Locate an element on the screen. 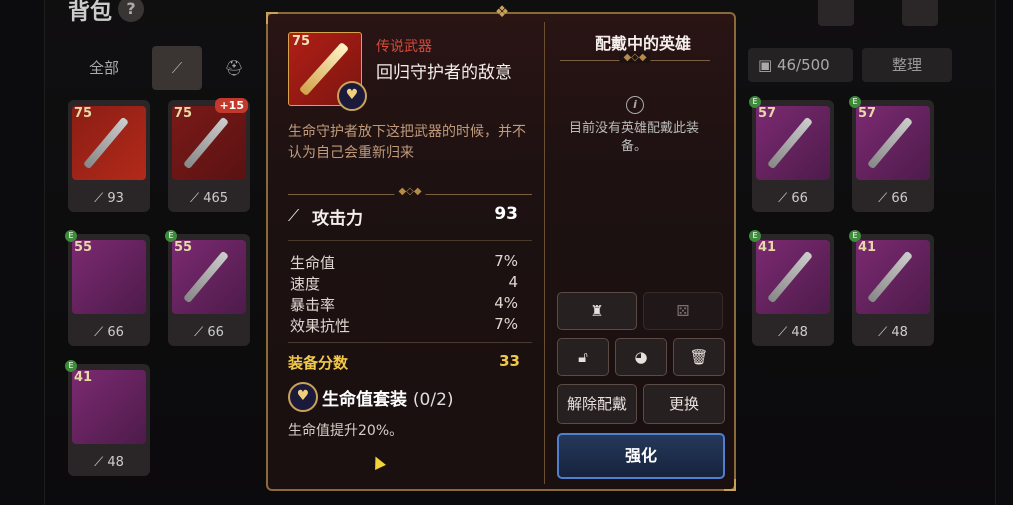 The width and height of the screenshot is (1013, 505). item-rarity: 传说武器 is located at coordinates (404, 47).